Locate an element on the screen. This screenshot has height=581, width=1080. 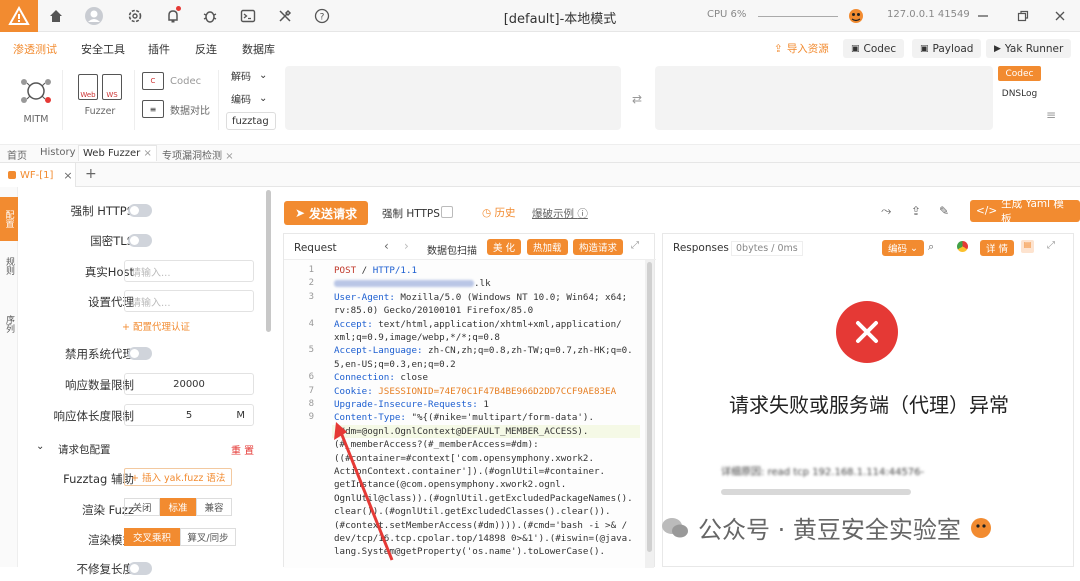
bell-icon is located at coordinates (173, 16).